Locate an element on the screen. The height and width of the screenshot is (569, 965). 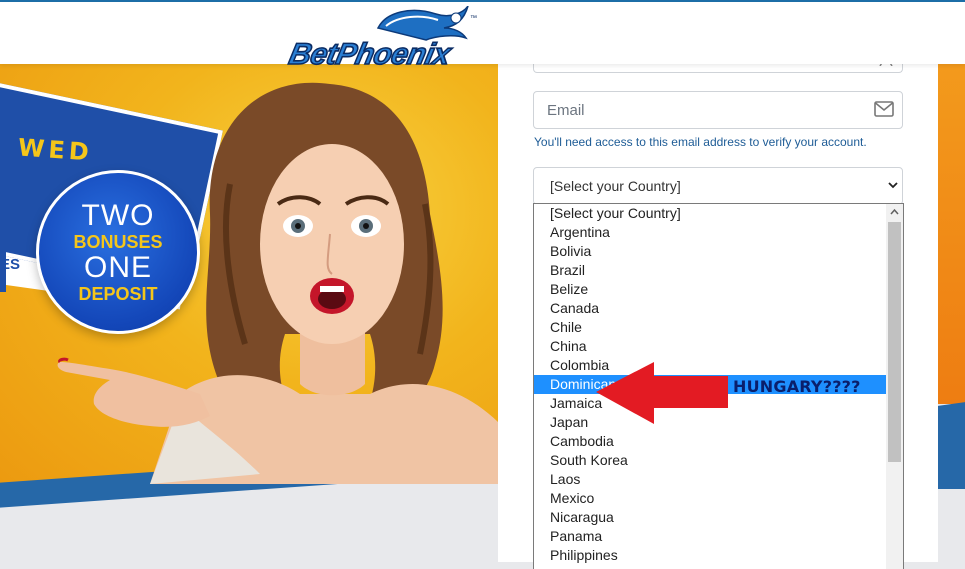
country-option: Brazil is located at coordinates (710, 270).